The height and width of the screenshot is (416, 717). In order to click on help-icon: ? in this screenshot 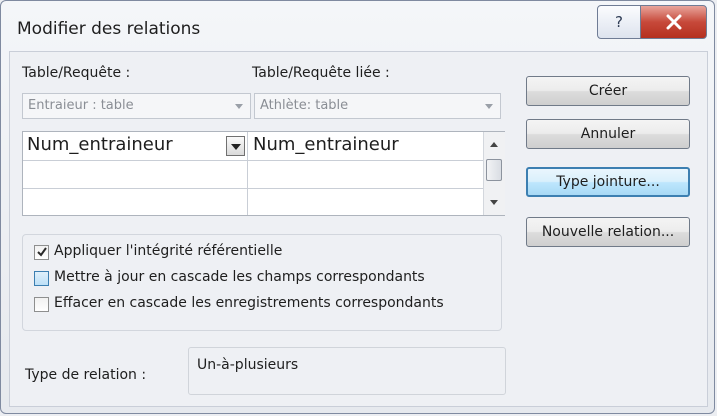, I will do `click(619, 22)`.